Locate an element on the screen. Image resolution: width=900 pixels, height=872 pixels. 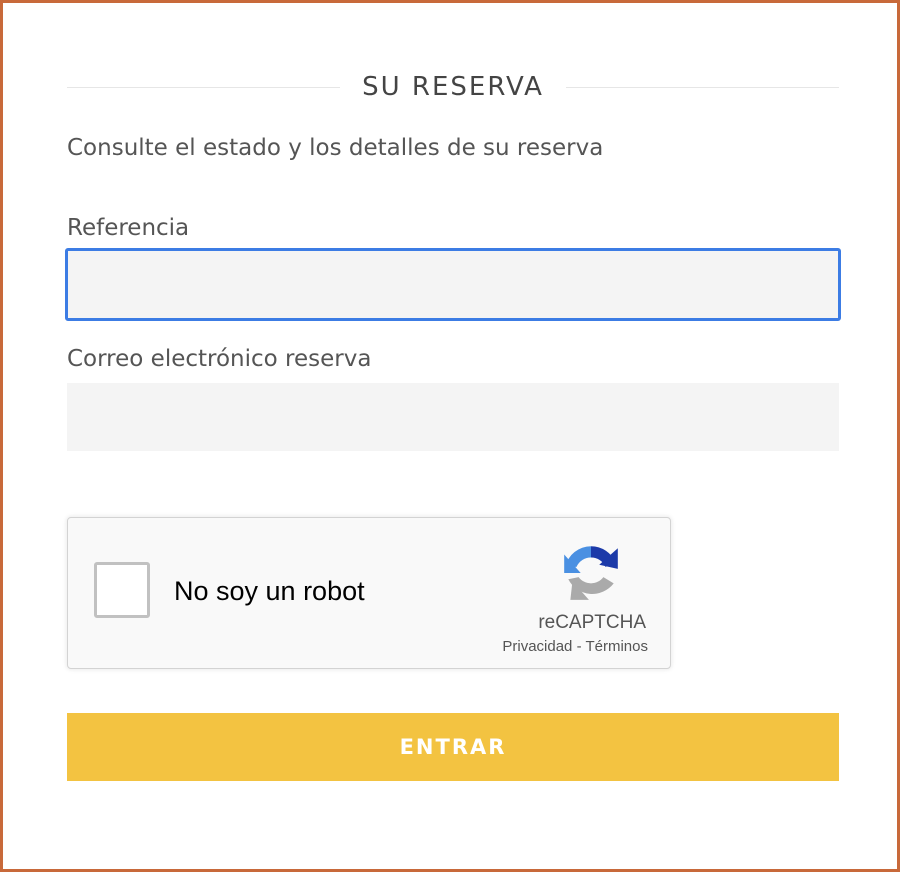
header-divider-right is located at coordinates (702, 87).